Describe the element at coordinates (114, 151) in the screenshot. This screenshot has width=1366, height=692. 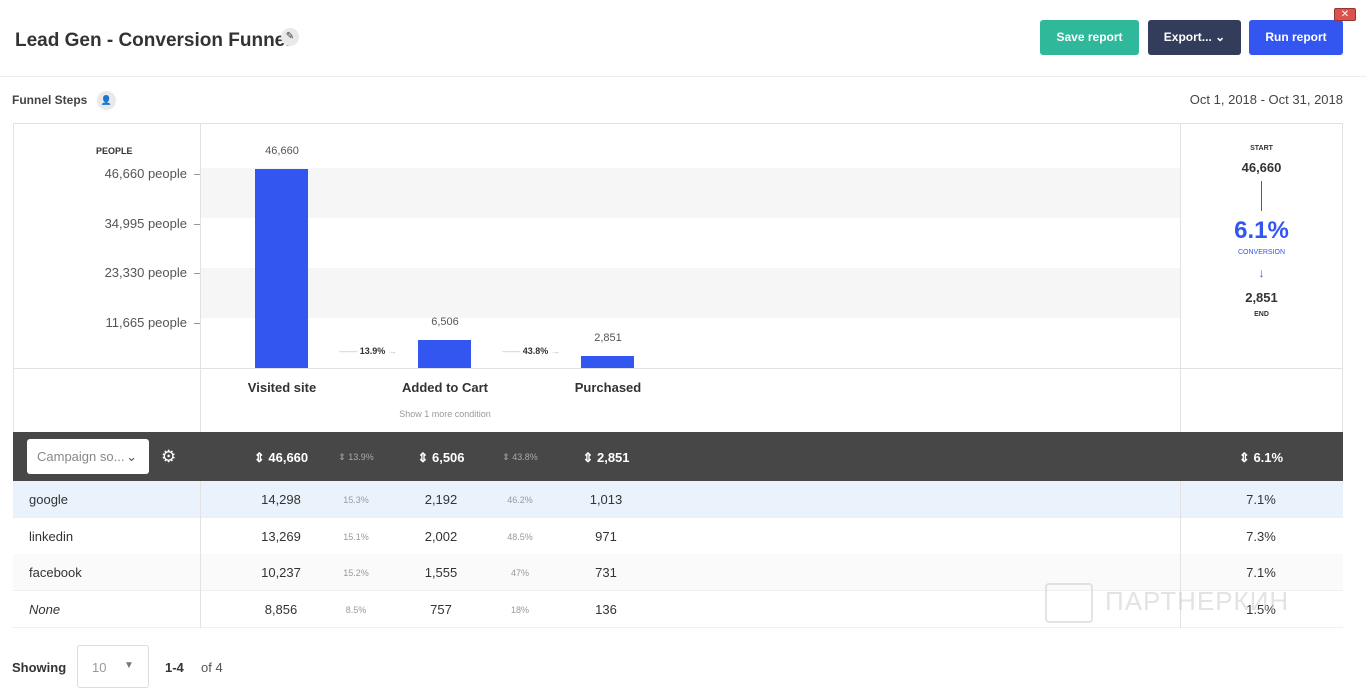
I see `y-axis-label: PEOPLE` at that location.